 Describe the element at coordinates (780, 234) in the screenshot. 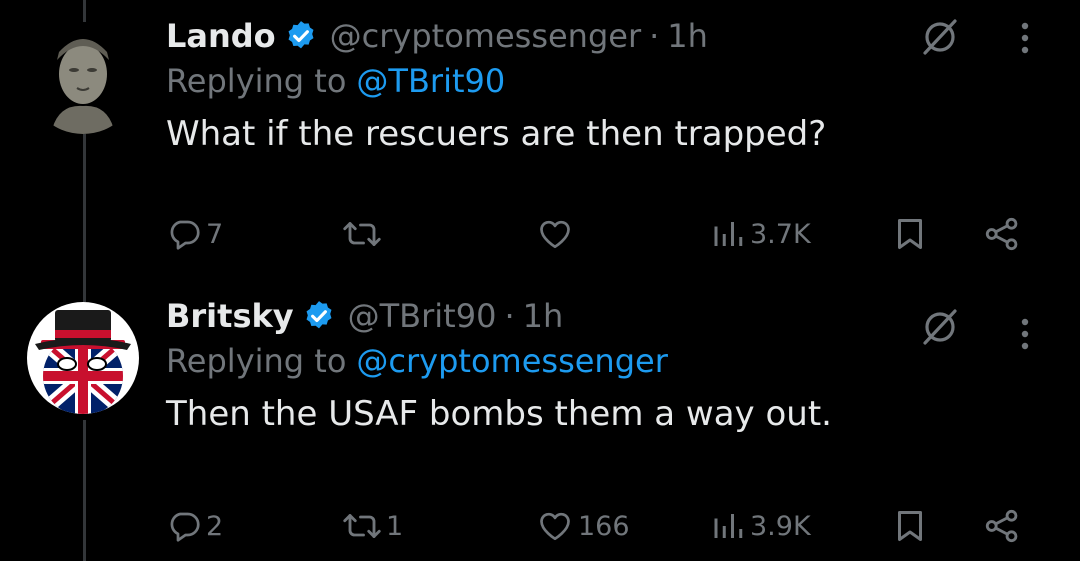

I see `views-count: 3.7K` at that location.